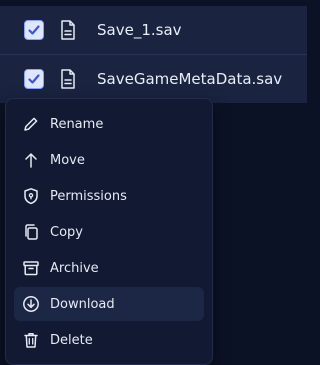 The image size is (320, 365). I want to click on menu-item-label: Move, so click(67, 160).